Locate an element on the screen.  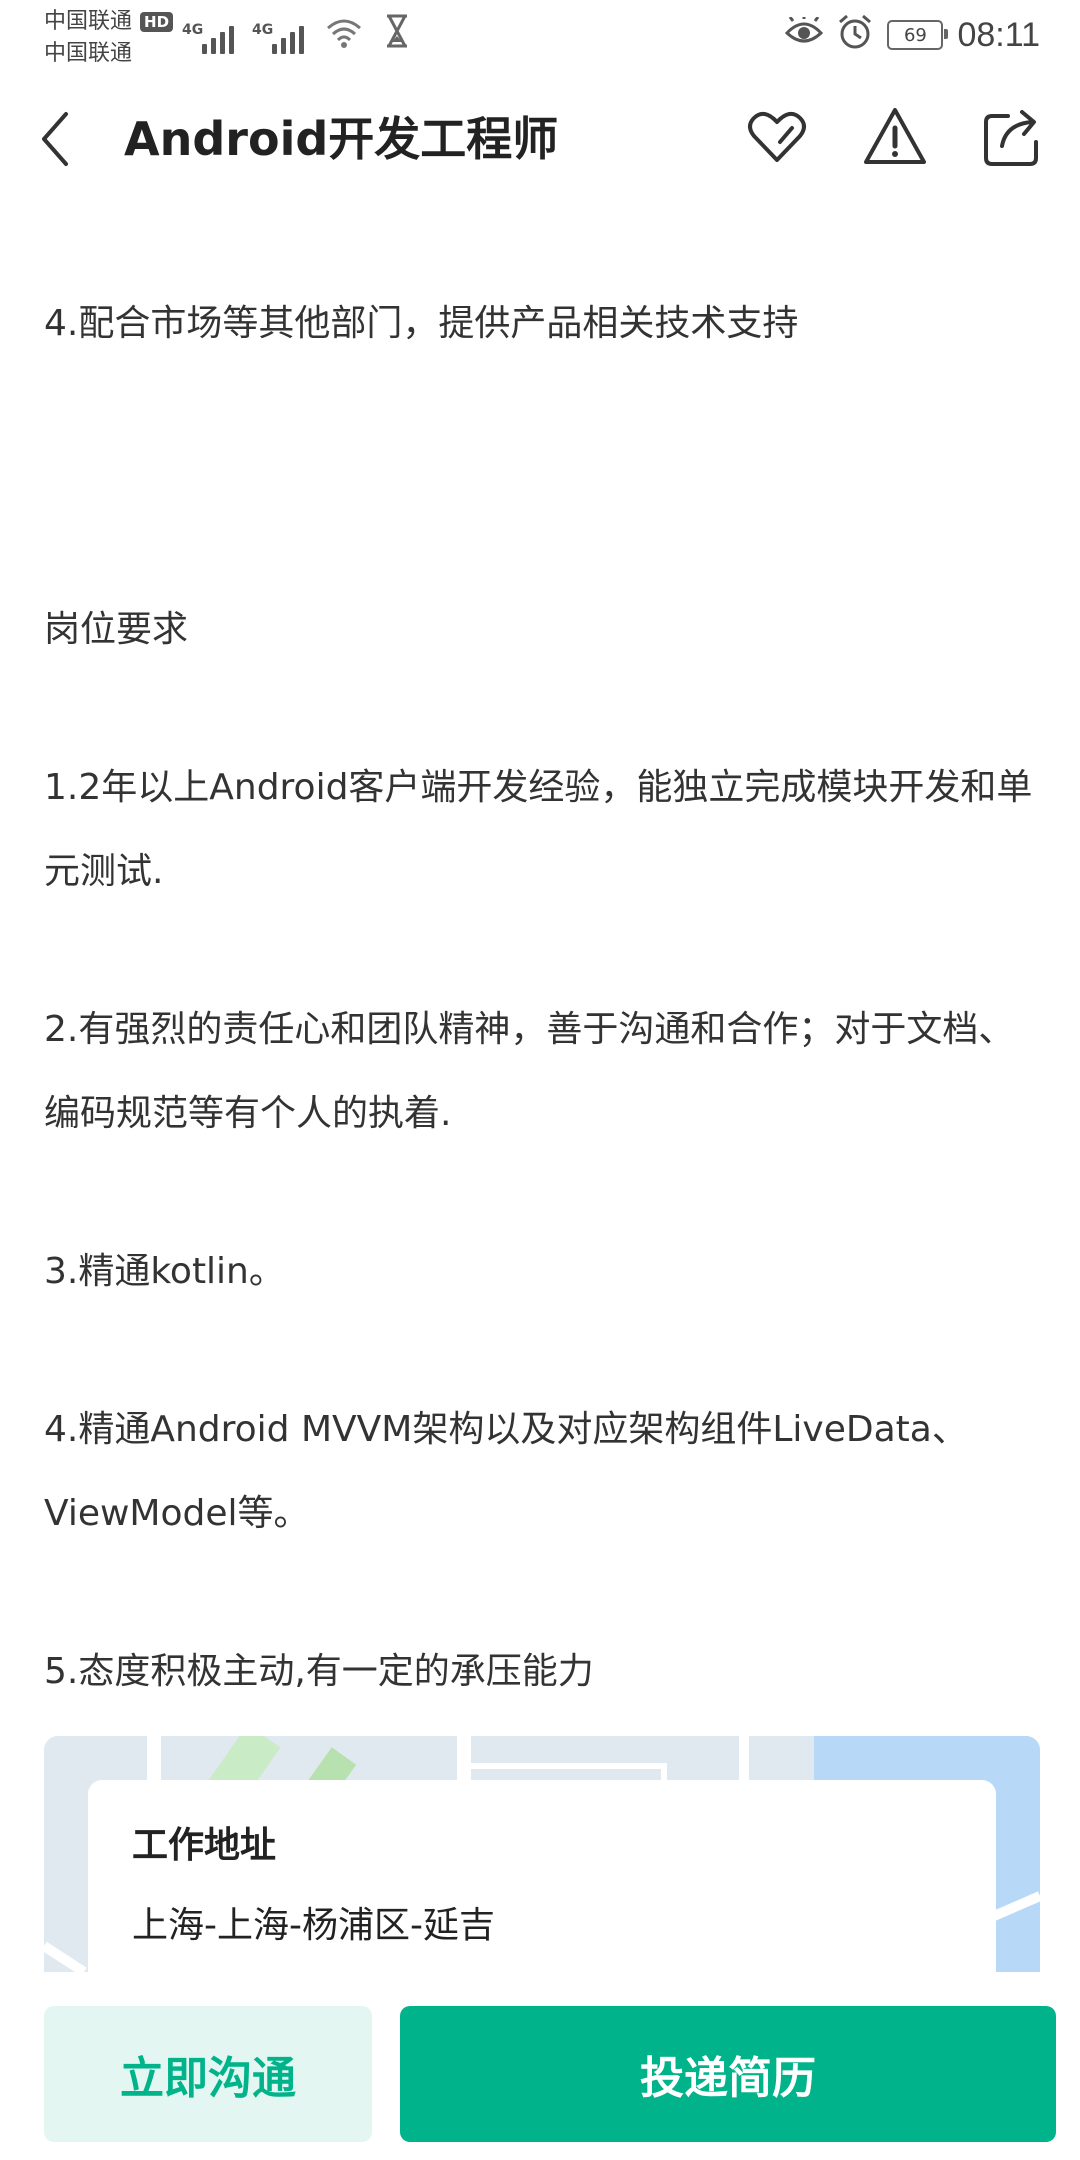
heart-icon is located at coordinates (777, 136).